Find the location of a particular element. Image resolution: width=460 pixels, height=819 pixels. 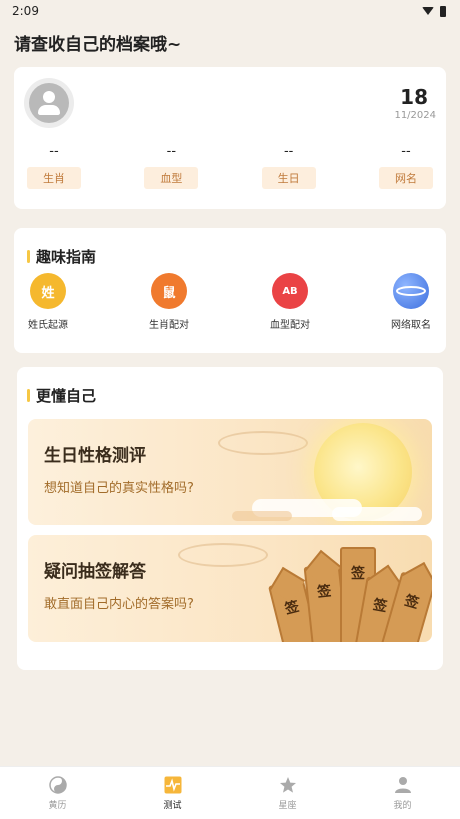

avatar is located at coordinates (49, 103).